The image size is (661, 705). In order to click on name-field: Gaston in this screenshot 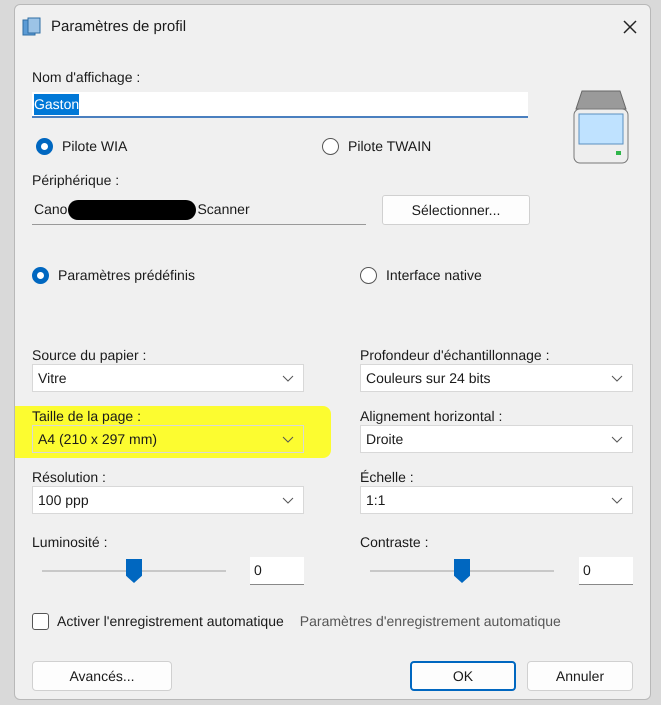, I will do `click(280, 105)`.